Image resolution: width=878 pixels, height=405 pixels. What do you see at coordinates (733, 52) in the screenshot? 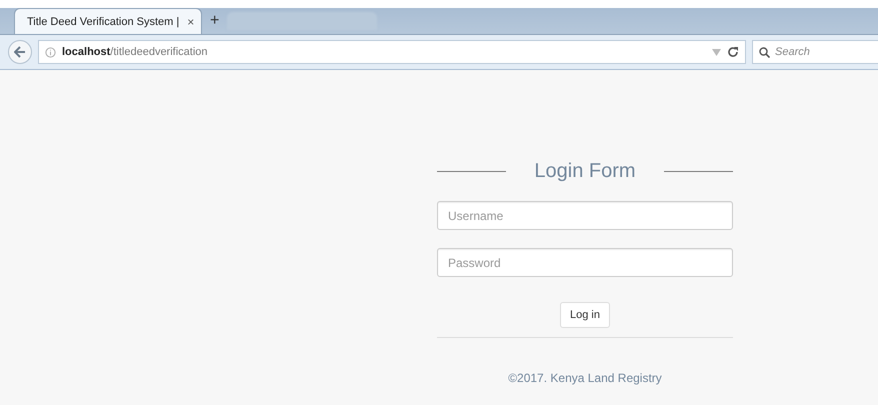
I see `reload-icon` at bounding box center [733, 52].